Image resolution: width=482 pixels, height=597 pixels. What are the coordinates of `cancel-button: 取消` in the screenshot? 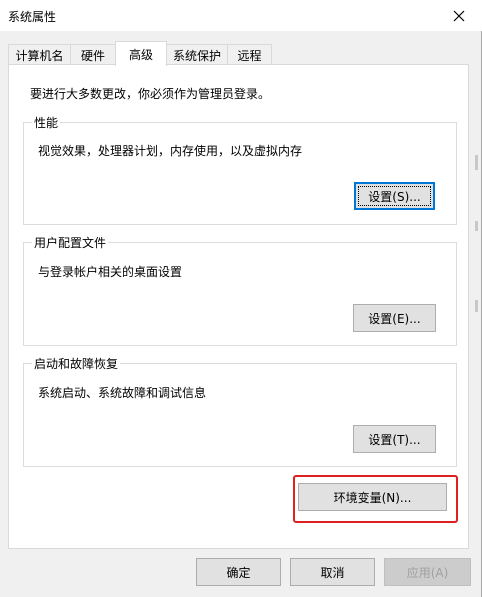 It's located at (332, 572).